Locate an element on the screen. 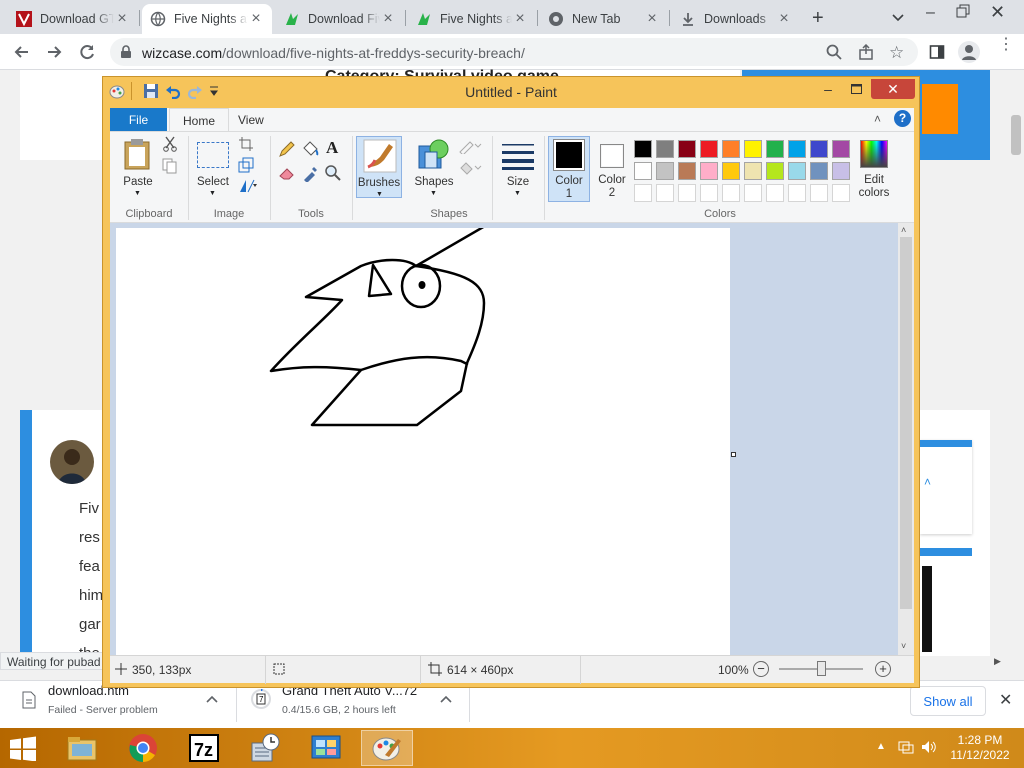 The width and height of the screenshot is (1024, 768). zoom-slider-thumb is located at coordinates (821, 668).